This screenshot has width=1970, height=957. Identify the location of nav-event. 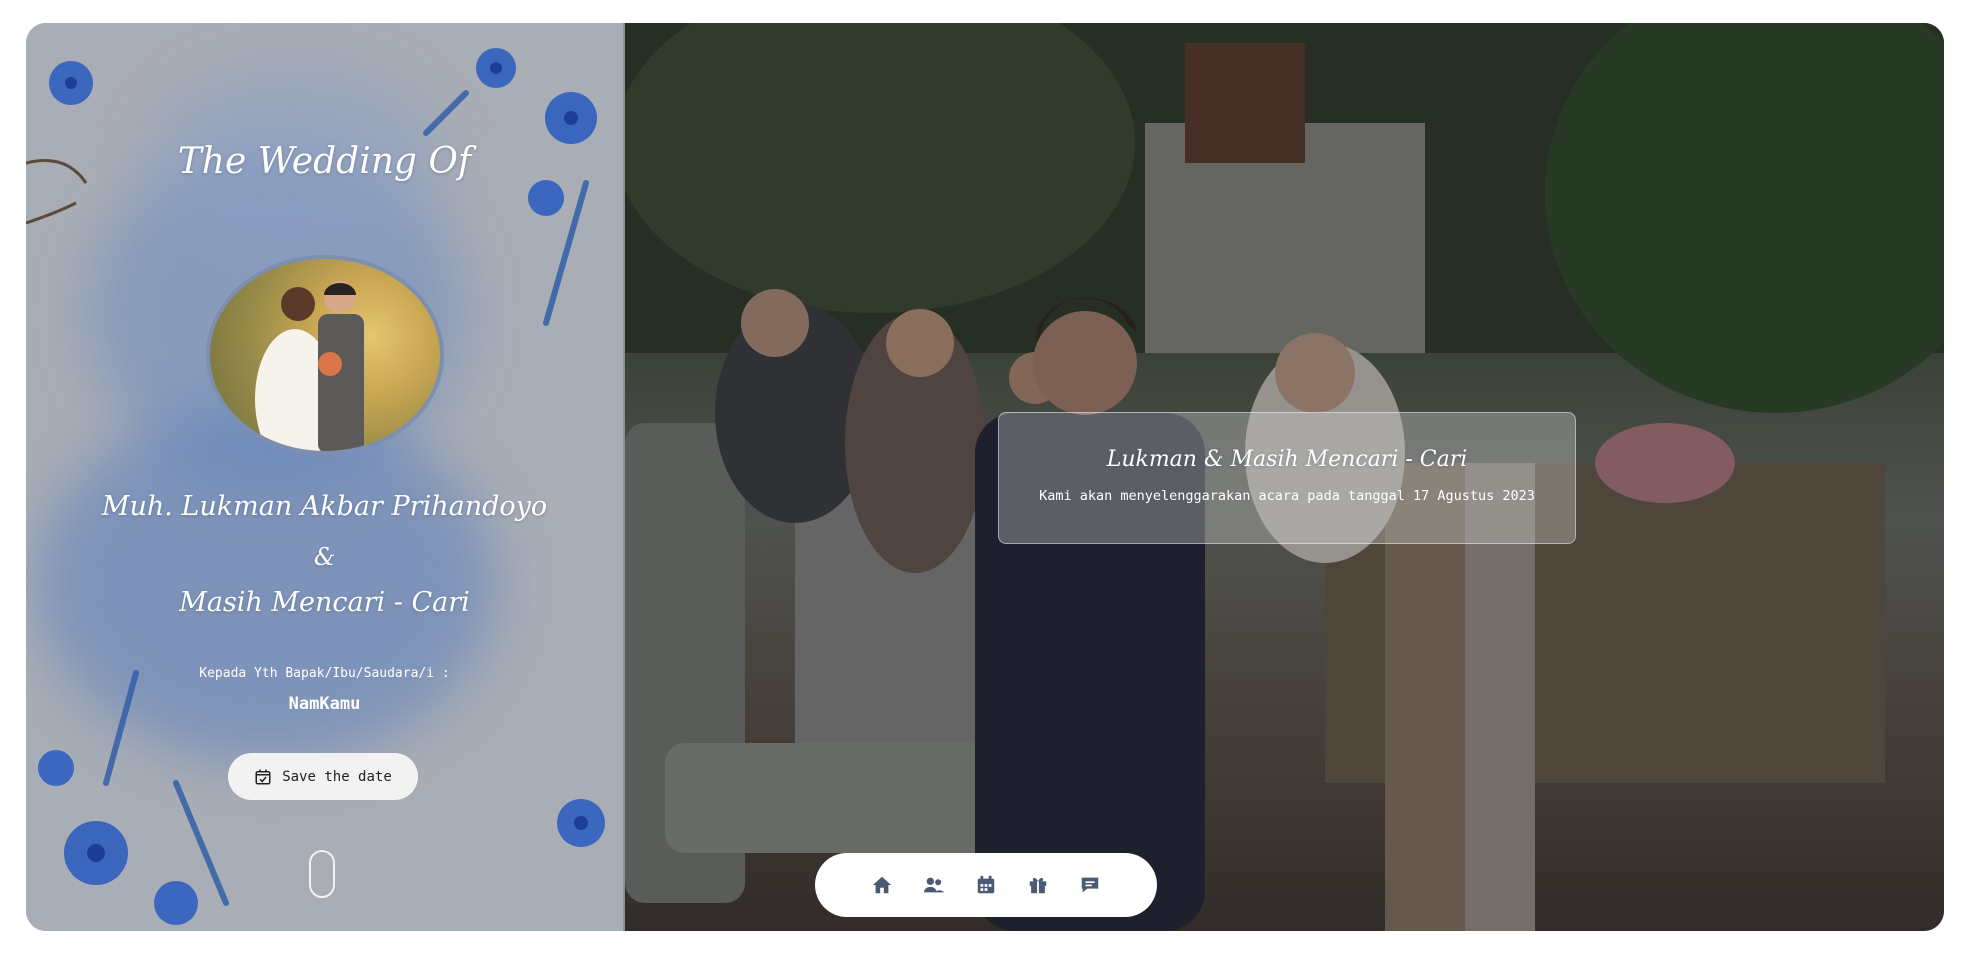
(986, 885).